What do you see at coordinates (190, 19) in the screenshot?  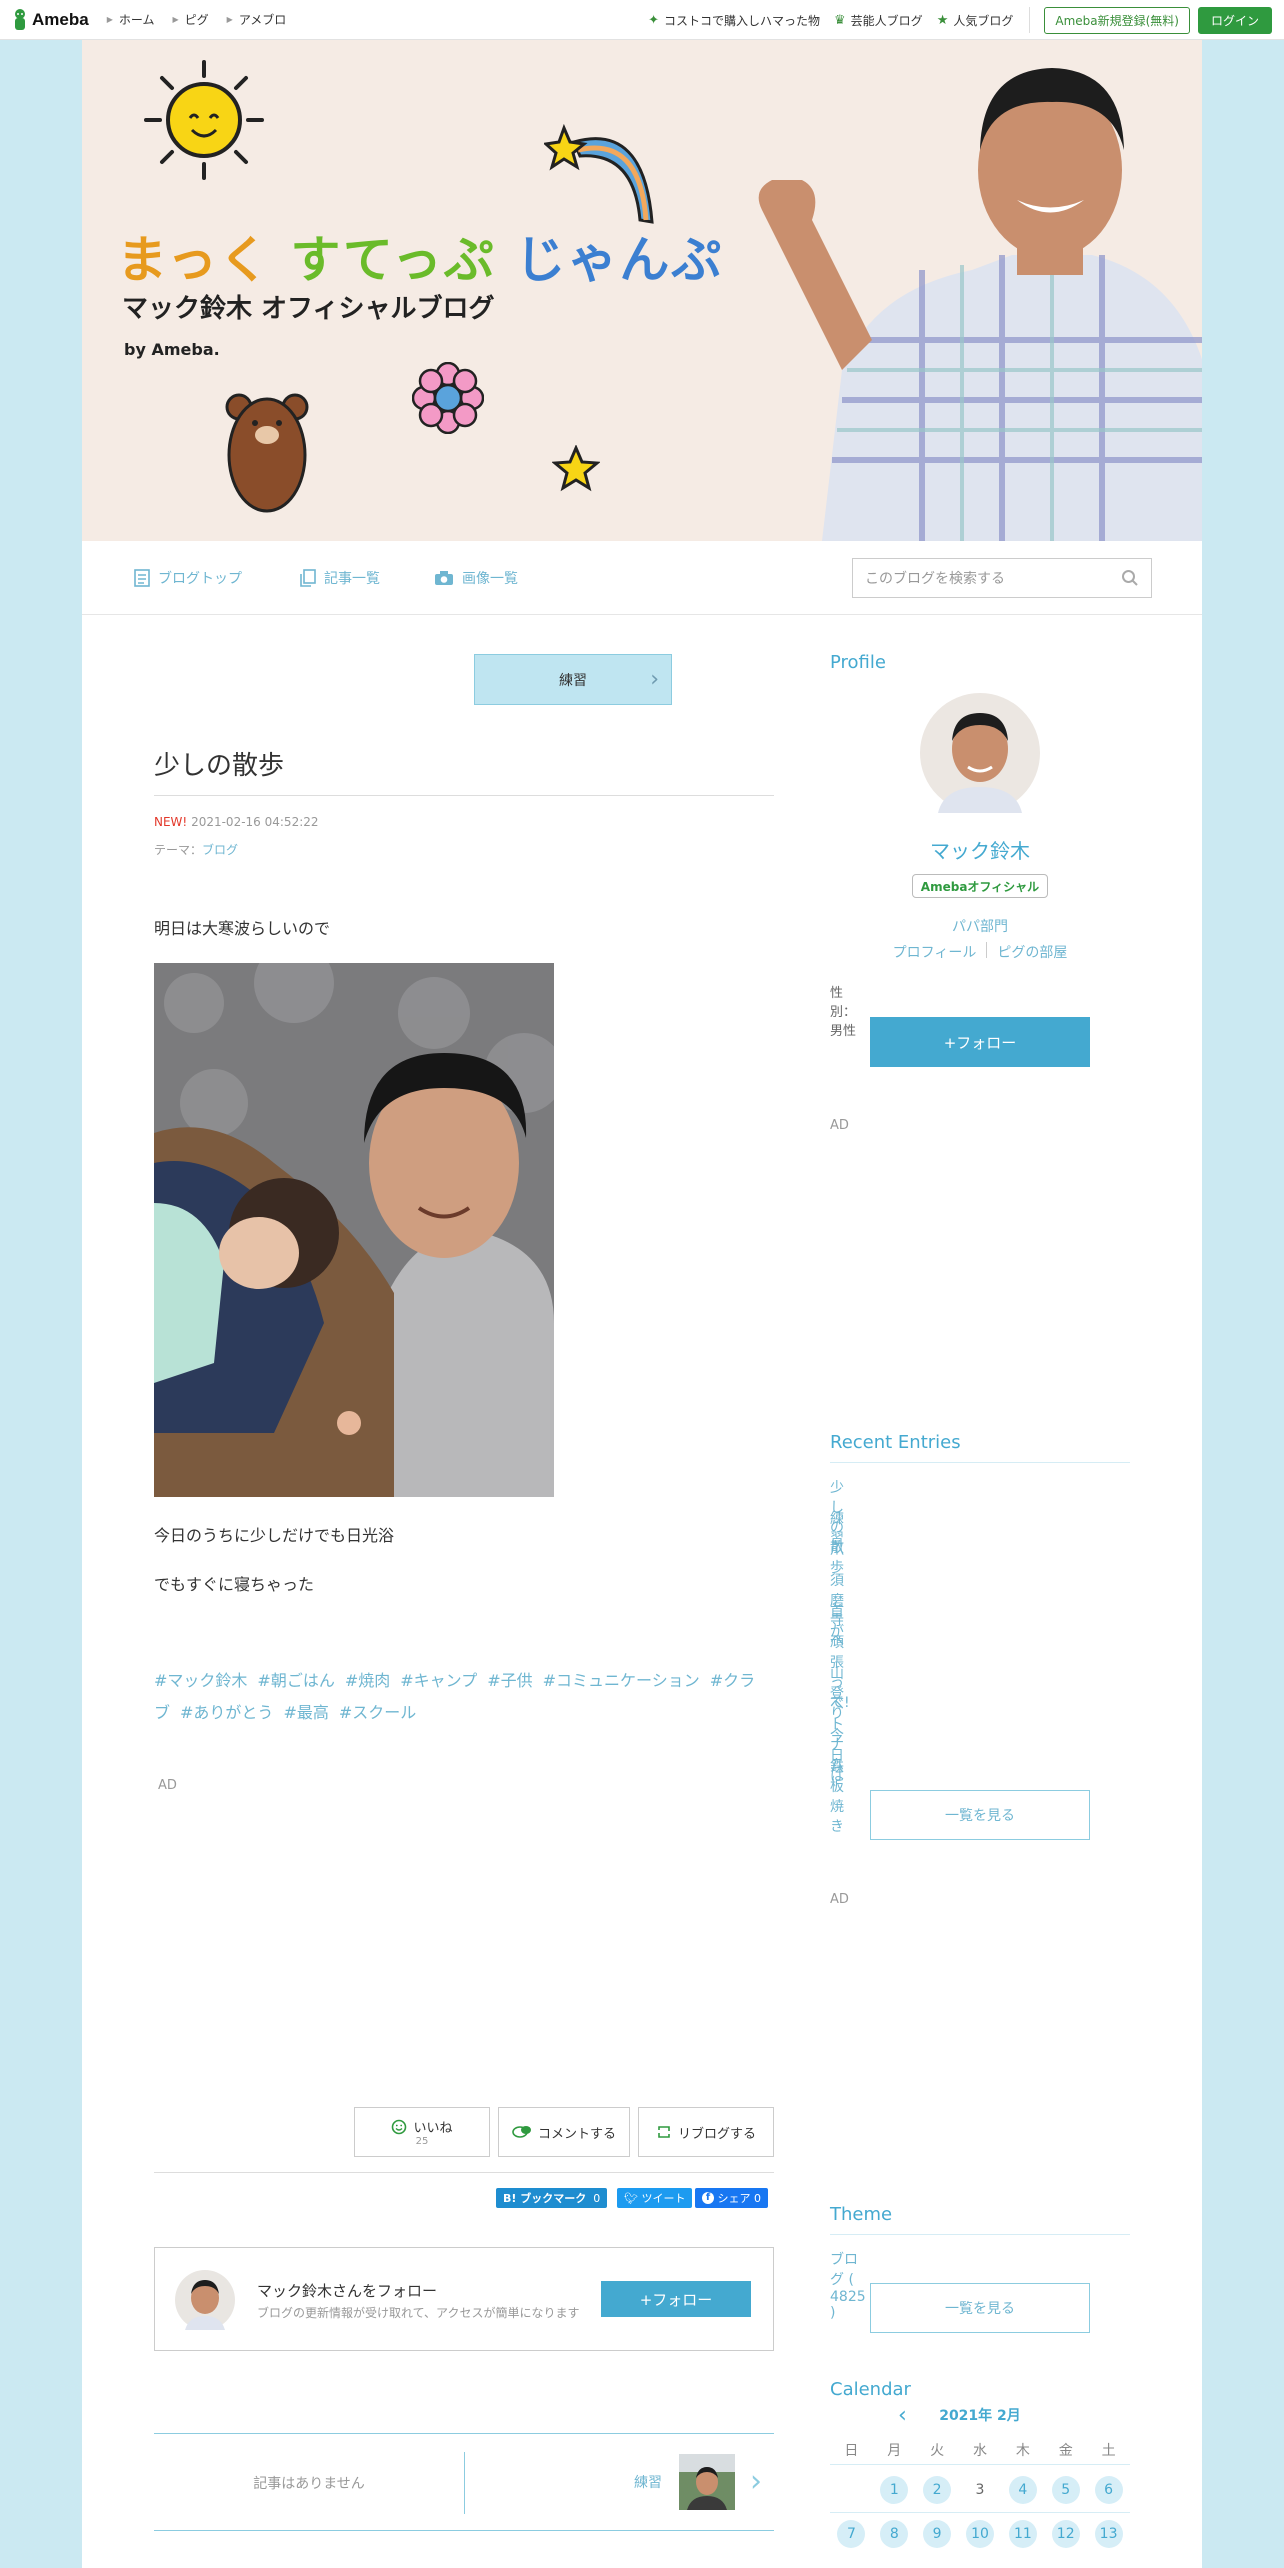 I see `nav-pigg: ▶ ピグ` at bounding box center [190, 19].